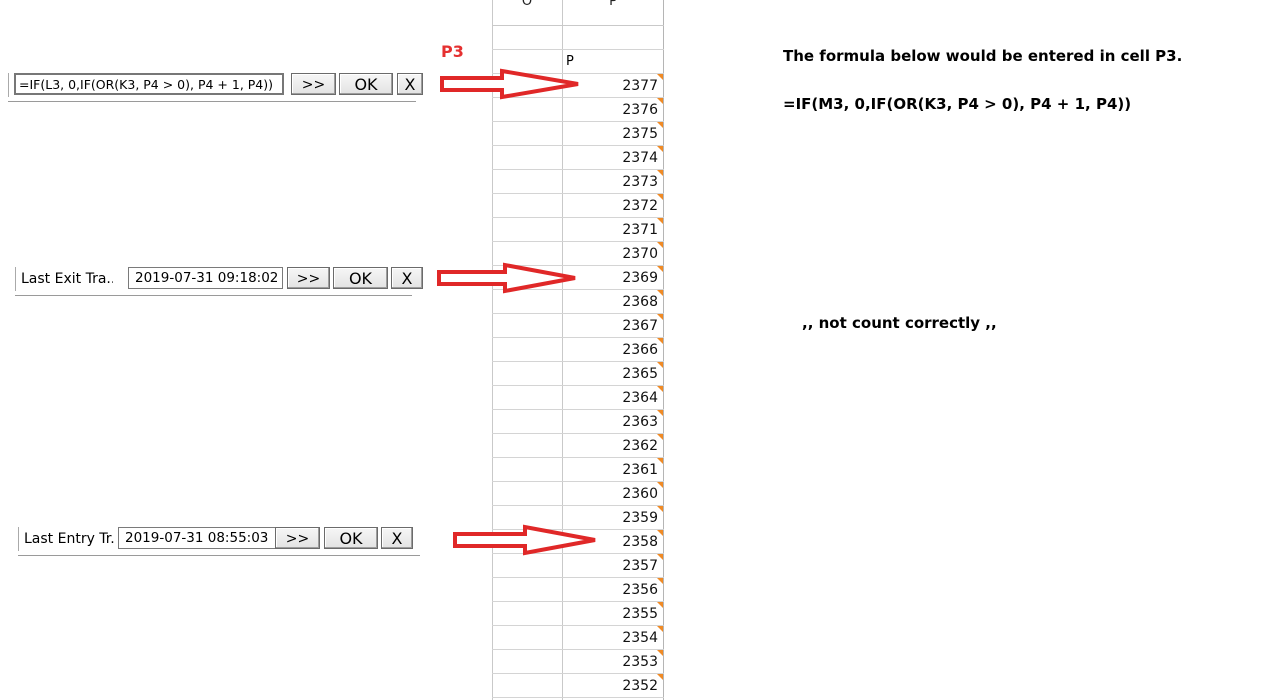 The height and width of the screenshot is (700, 1283). Describe the element at coordinates (640, 566) in the screenshot. I see `cell-value: 2357` at that location.